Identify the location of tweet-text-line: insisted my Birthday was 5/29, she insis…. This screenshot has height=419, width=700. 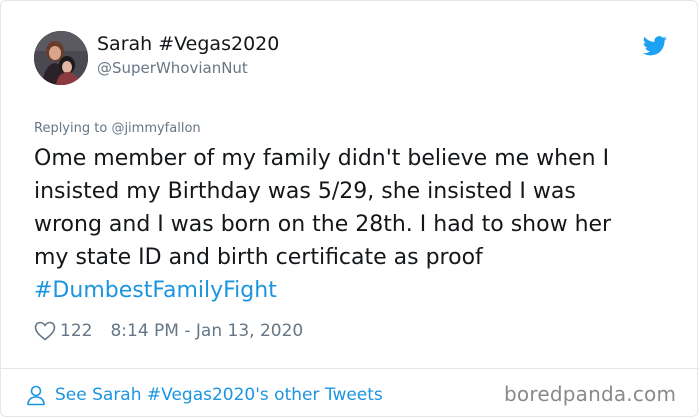
(305, 191).